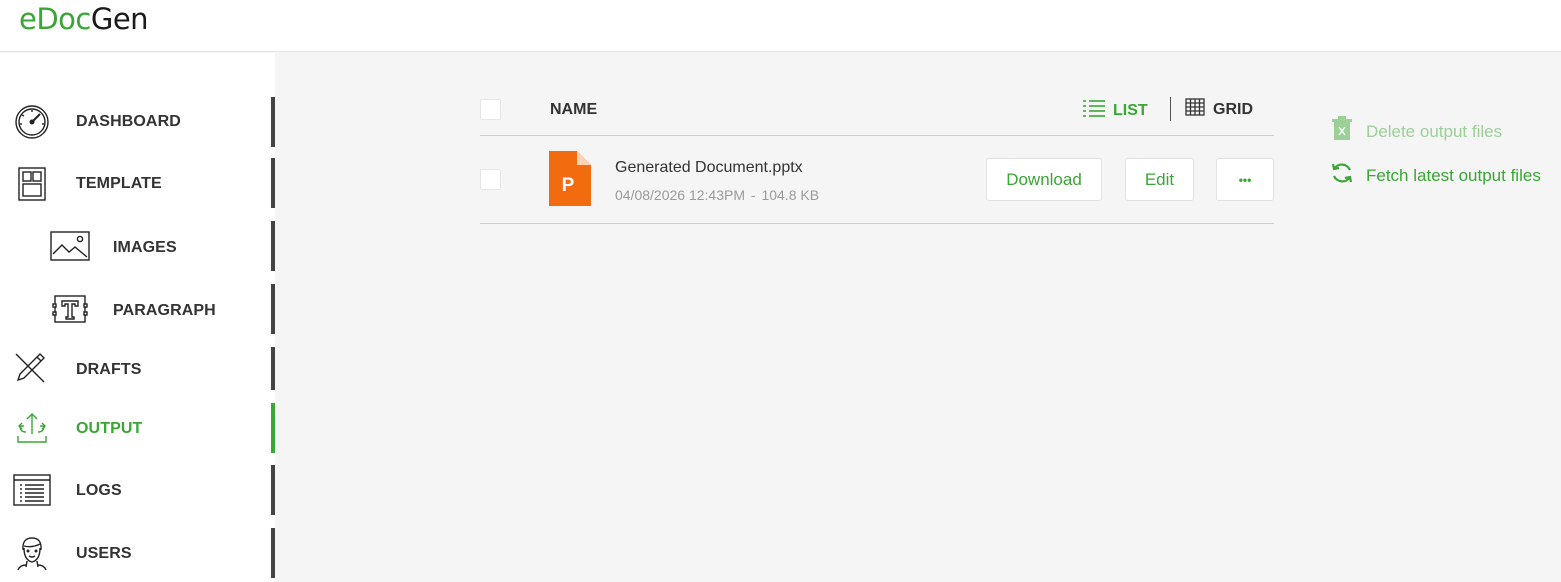 Image resolution: width=1561 pixels, height=582 pixels. Describe the element at coordinates (109, 369) in the screenshot. I see `sidebar-item-label: DRAFTS` at that location.